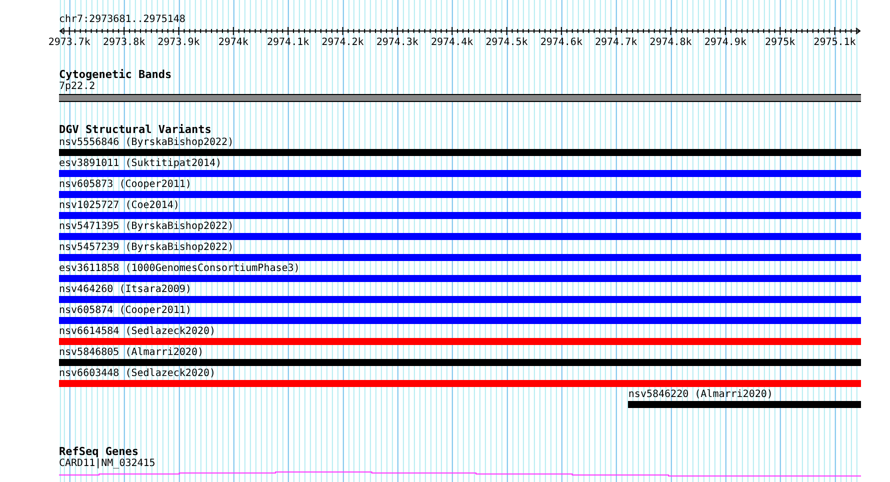  What do you see at coordinates (137, 331) in the screenshot?
I see `variant-label: nsv6614584 (Sedlazeck2020)` at bounding box center [137, 331].